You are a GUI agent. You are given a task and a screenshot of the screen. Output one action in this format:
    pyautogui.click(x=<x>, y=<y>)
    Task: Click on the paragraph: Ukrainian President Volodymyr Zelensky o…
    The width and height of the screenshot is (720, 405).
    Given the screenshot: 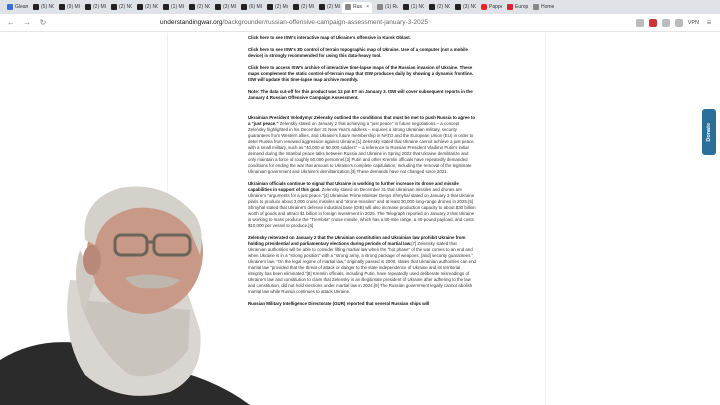 What is the action you would take?
    pyautogui.click(x=362, y=145)
    